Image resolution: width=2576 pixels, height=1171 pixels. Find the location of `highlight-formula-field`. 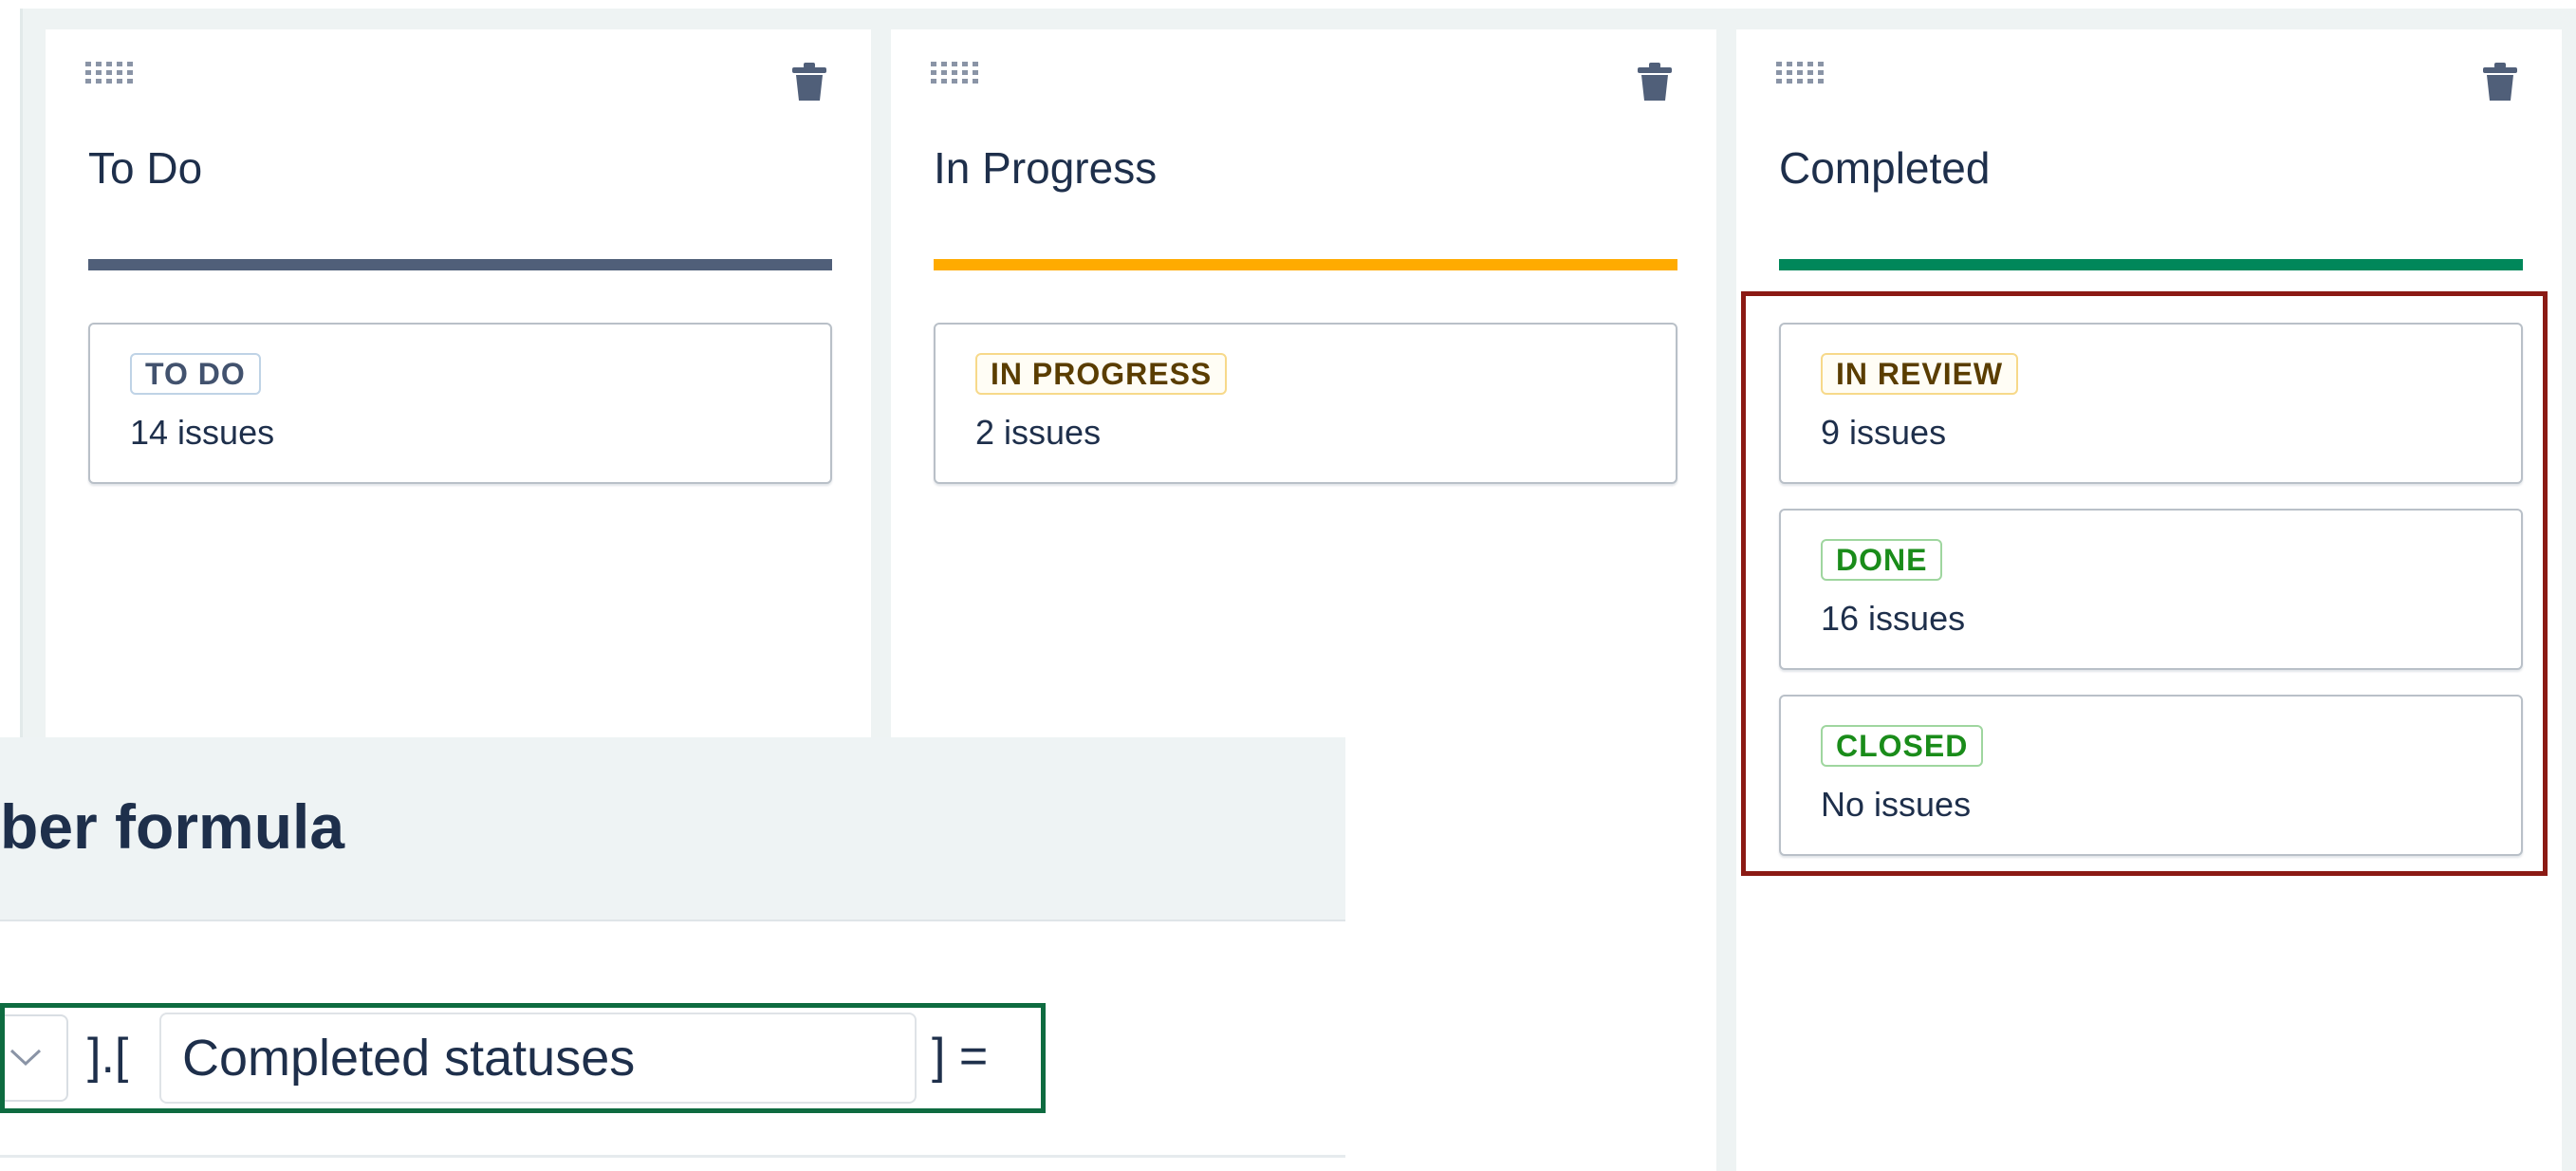

highlight-formula-field is located at coordinates (523, 1058).